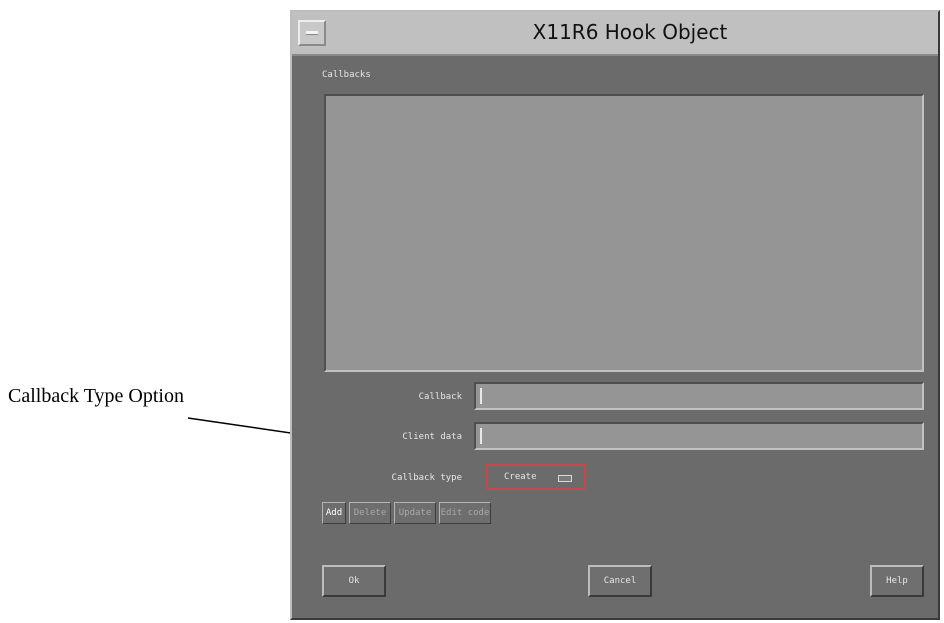 The height and width of the screenshot is (623, 944). I want to click on window-menu-icon, so click(312, 33).